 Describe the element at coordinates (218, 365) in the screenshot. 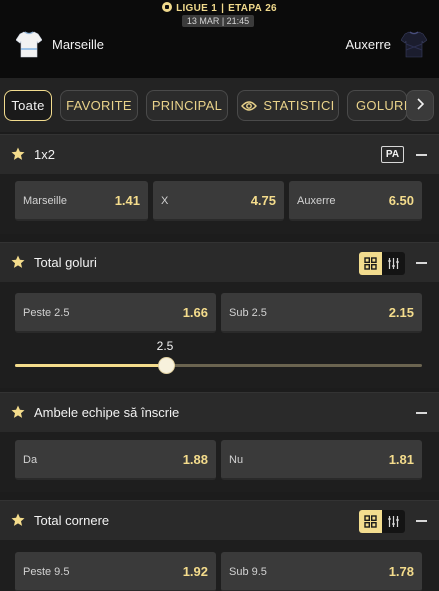

I see `line-slider` at that location.